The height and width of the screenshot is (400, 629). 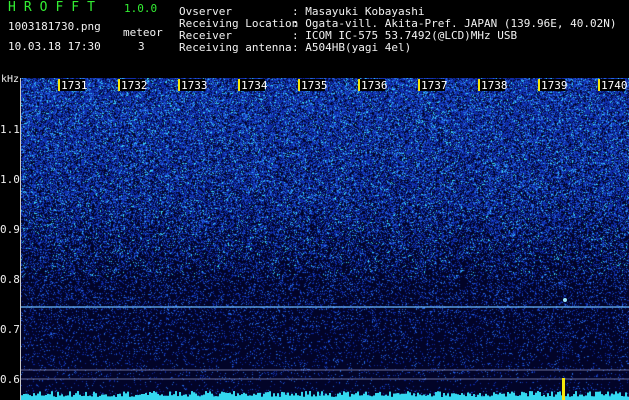 I want to click on minute-label: 1732, so click(x=134, y=85).